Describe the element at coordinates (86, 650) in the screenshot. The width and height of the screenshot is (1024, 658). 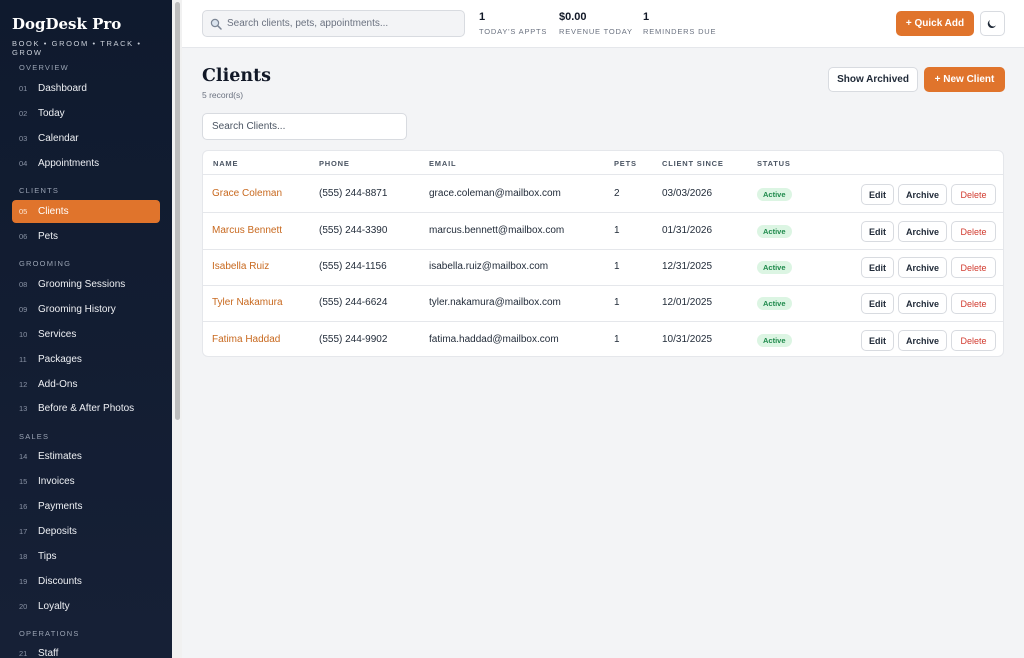
I see `sidebar-item-staff: 21 Staff` at that location.